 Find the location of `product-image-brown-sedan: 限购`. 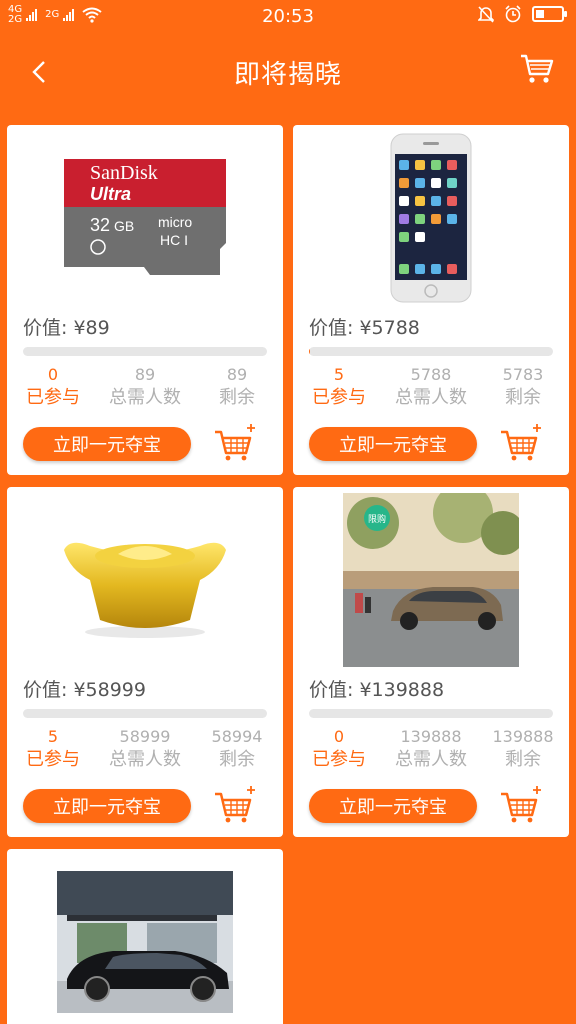

product-image-brown-sedan: 限购 is located at coordinates (431, 579).